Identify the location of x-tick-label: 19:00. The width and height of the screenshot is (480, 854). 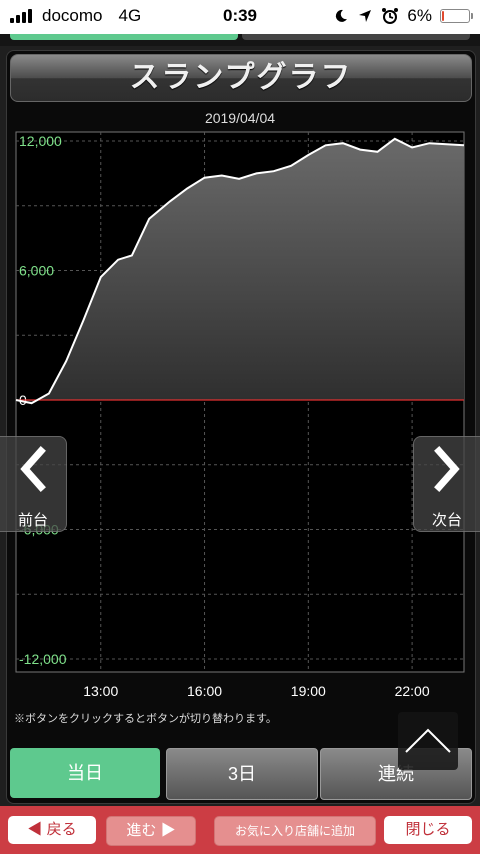
(308, 691).